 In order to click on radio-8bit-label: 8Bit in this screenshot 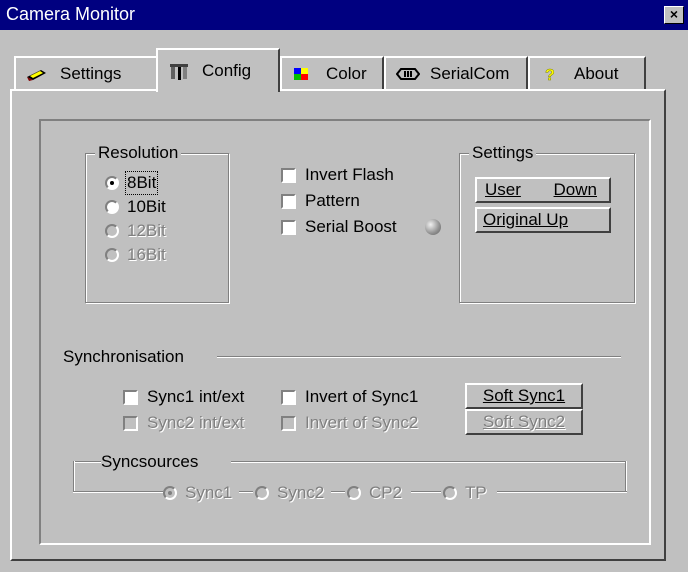, I will do `click(141, 183)`.